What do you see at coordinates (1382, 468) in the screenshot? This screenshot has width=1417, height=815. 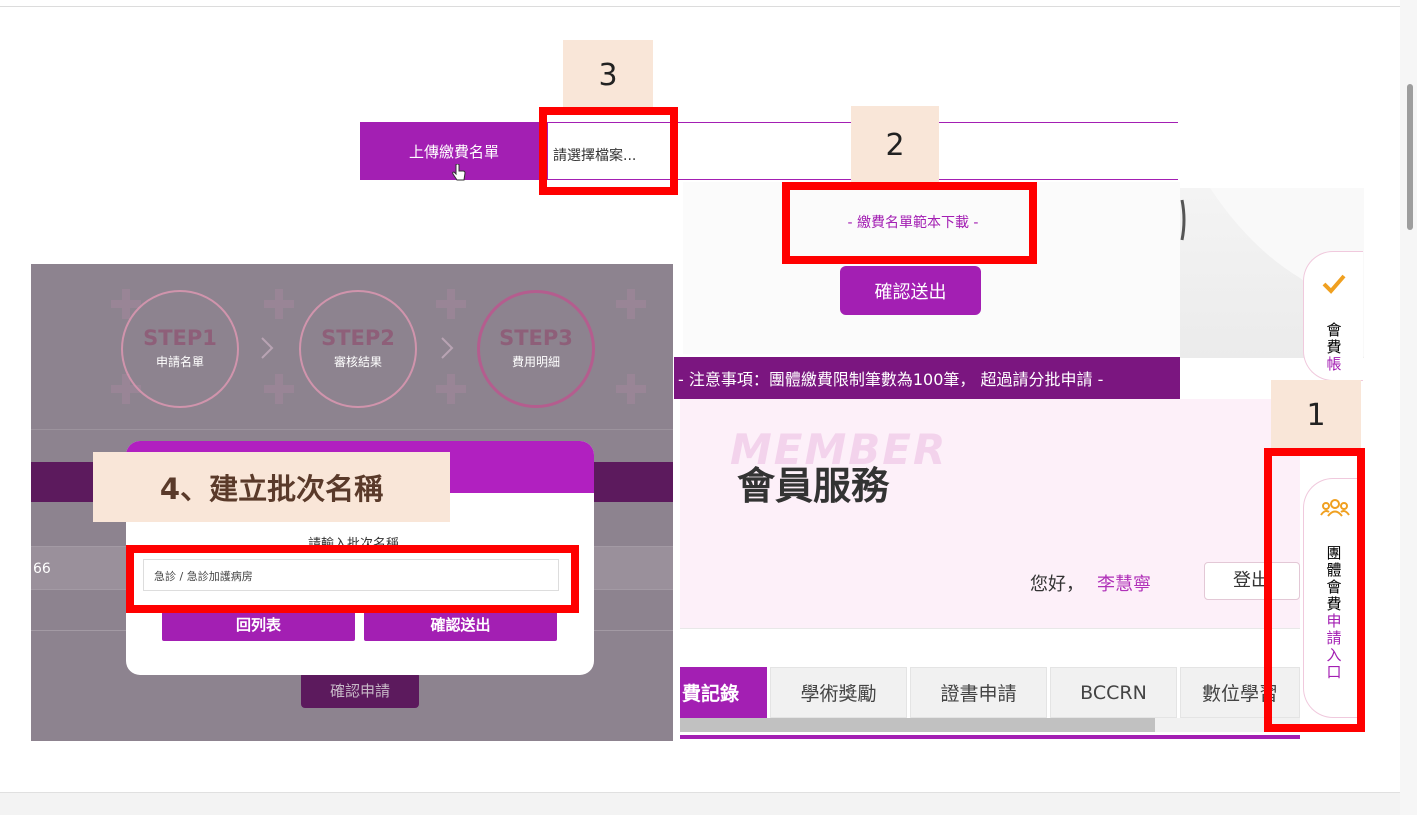 I see `side-bar-strip` at bounding box center [1382, 468].